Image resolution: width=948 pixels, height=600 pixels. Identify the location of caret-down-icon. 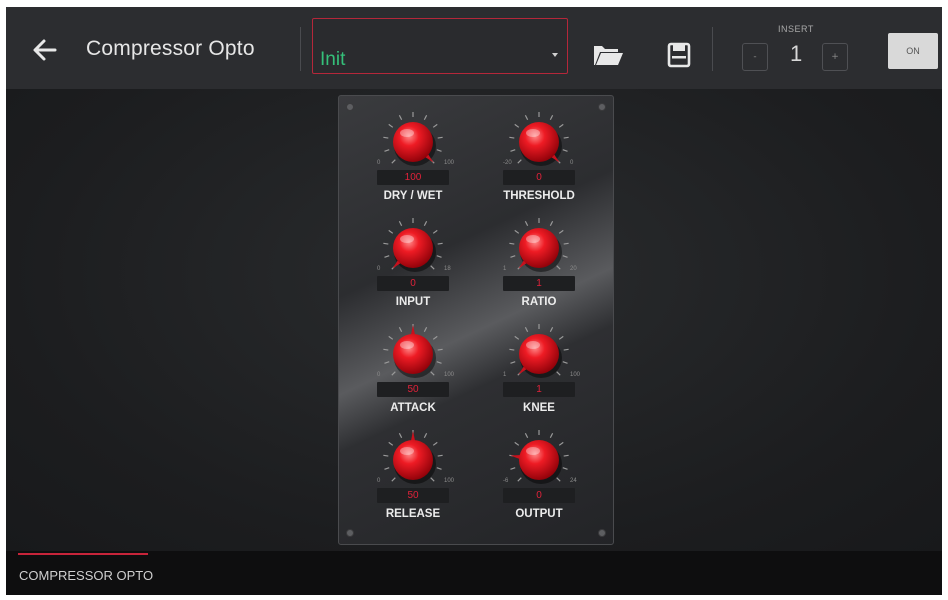
(555, 55).